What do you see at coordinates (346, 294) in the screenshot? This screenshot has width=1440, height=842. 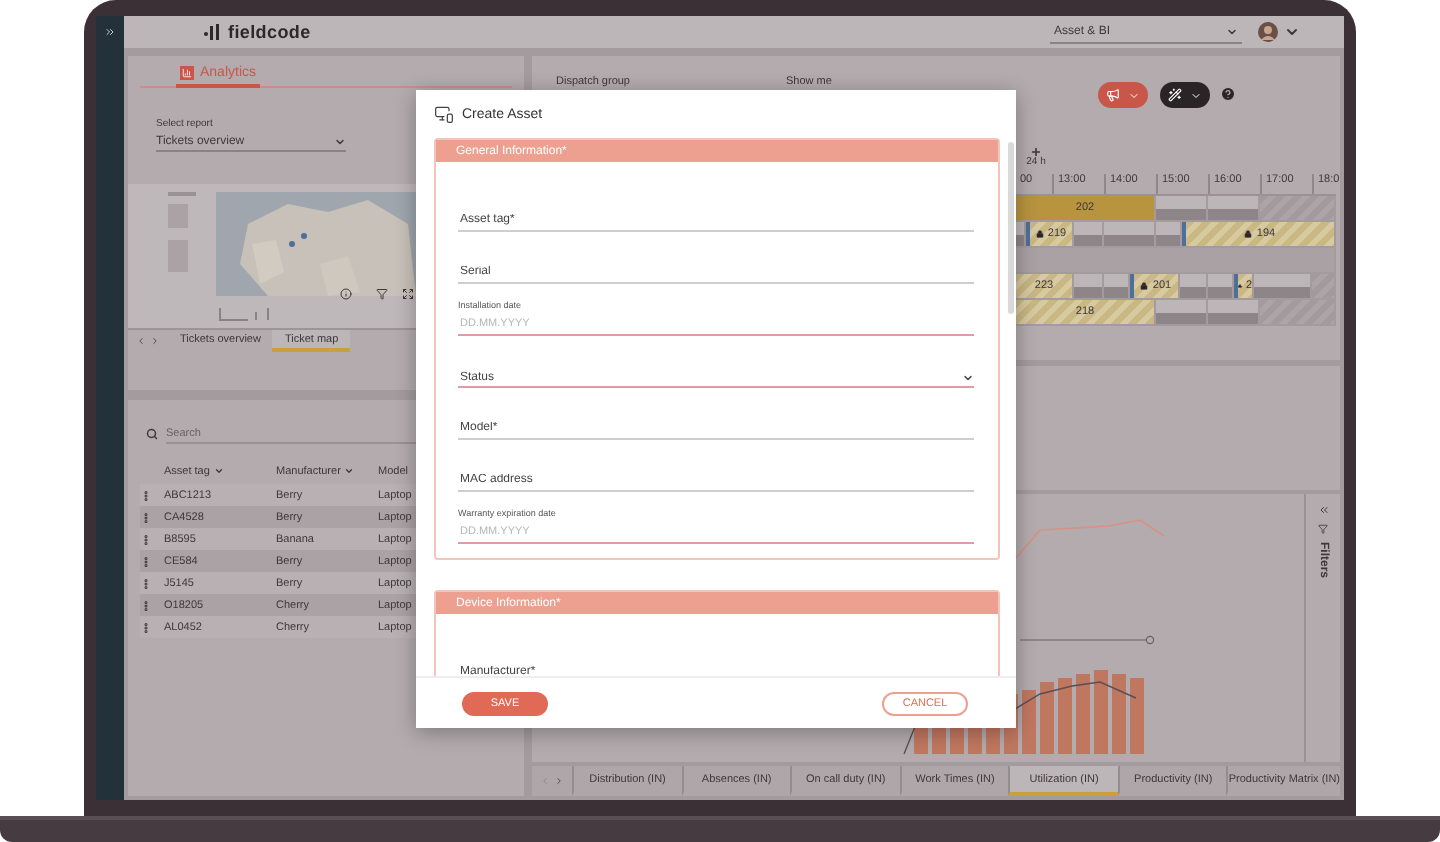 I see `info-icon` at bounding box center [346, 294].